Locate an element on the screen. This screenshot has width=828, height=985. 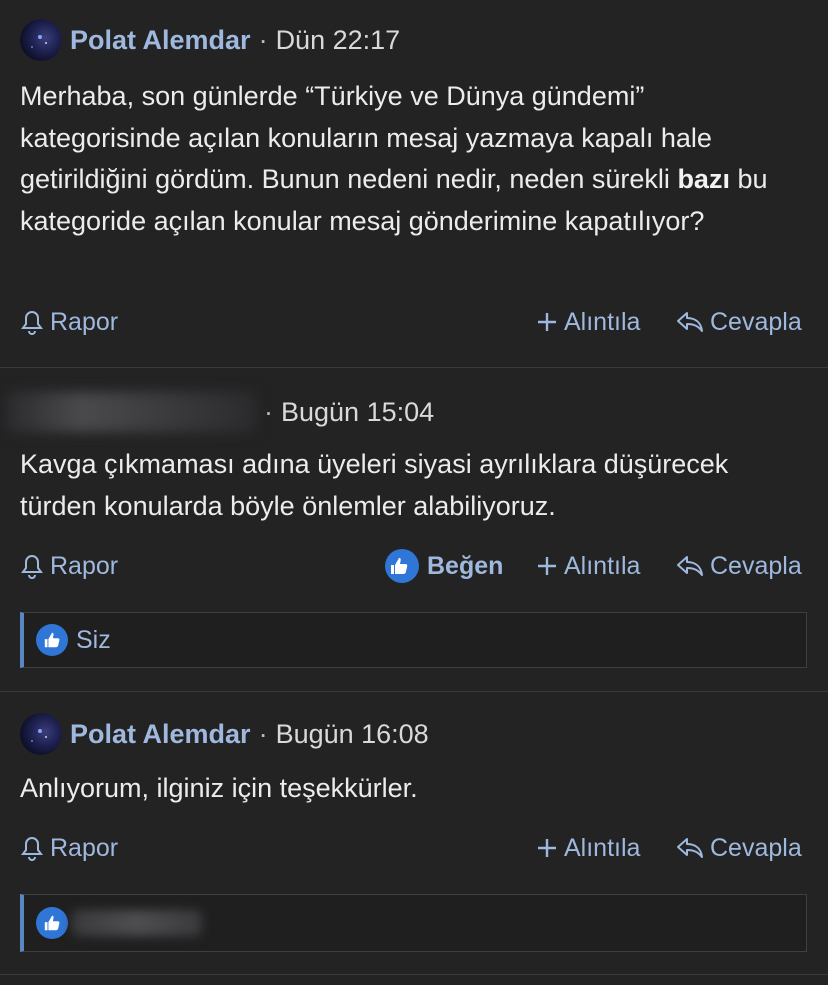
reactions-users: Siz is located at coordinates (93, 640).